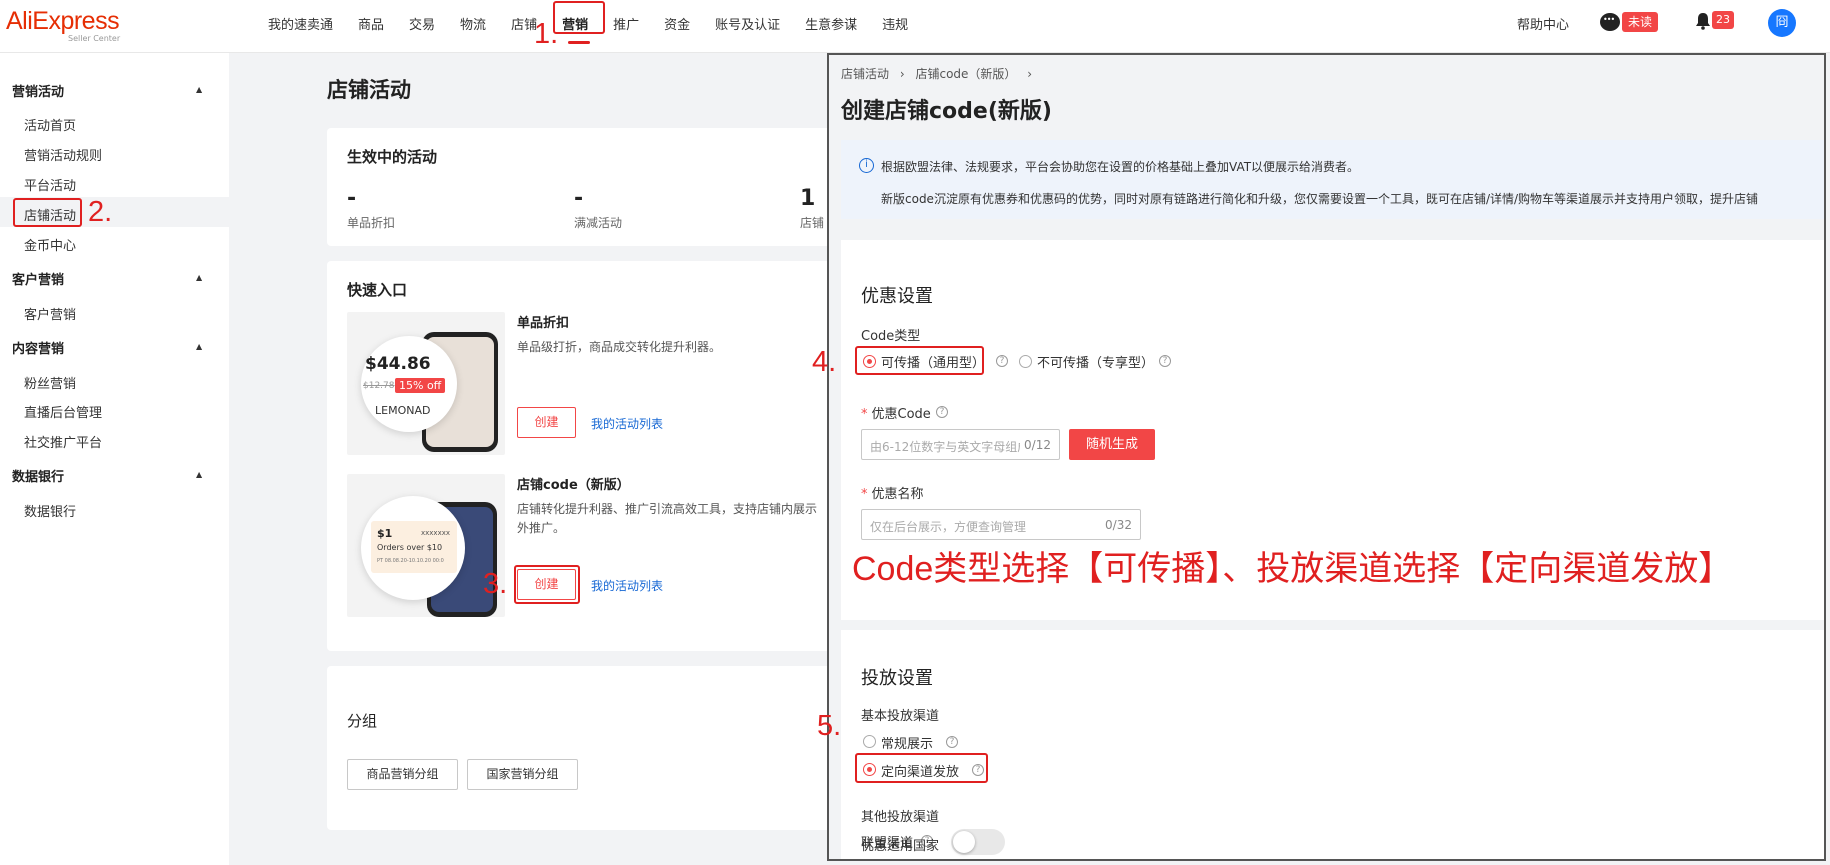  Describe the element at coordinates (960, 444) in the screenshot. I see `code-input: 由6-12位数字与英文字母组成 0/12` at that location.